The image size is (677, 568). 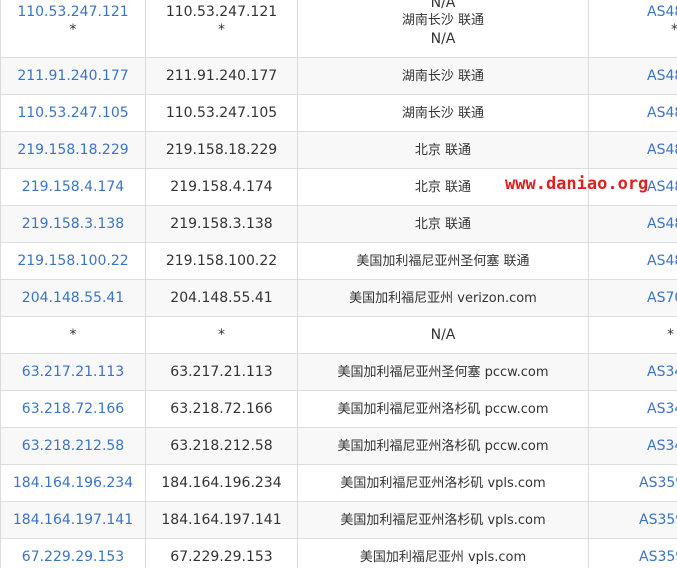 What do you see at coordinates (221, 553) in the screenshot?
I see `hostname-cell: 67.229.29.153` at bounding box center [221, 553].